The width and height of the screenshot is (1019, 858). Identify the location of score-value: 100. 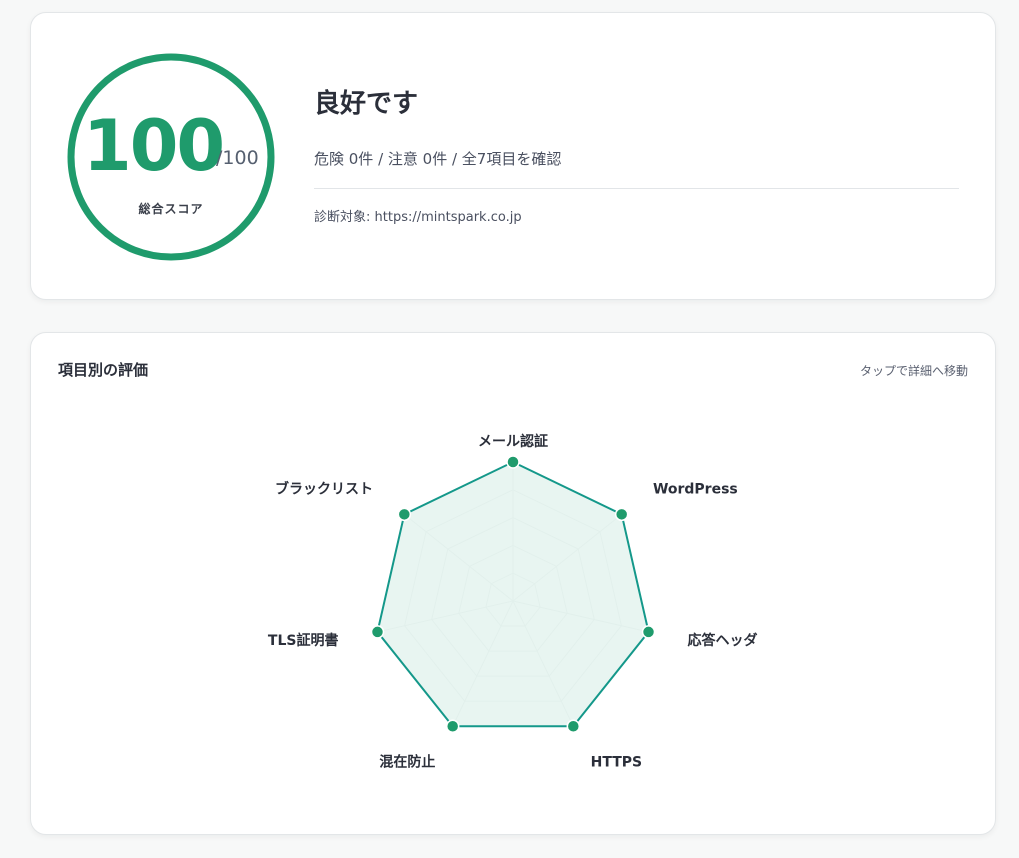
(154, 146).